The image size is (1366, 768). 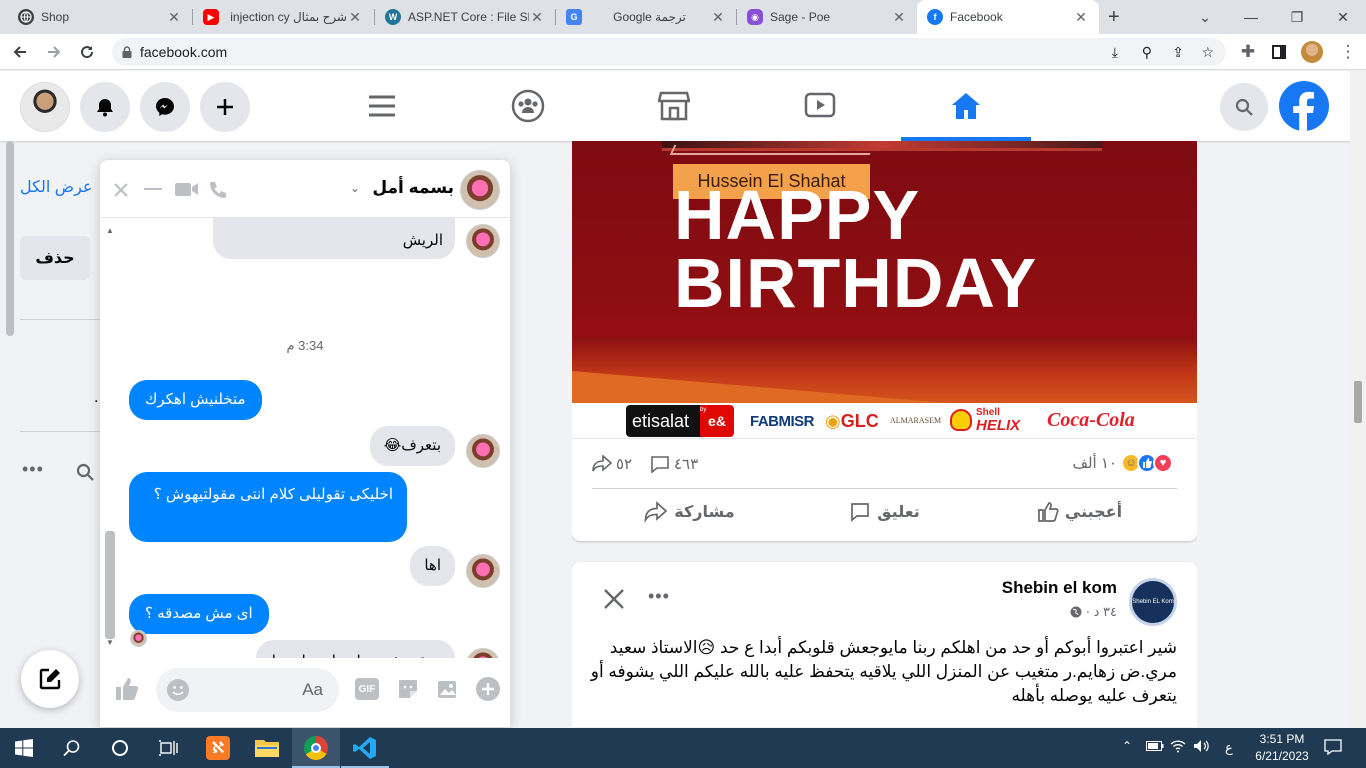 What do you see at coordinates (1147, 52) in the screenshot?
I see `zoom-icon: ⚲` at bounding box center [1147, 52].